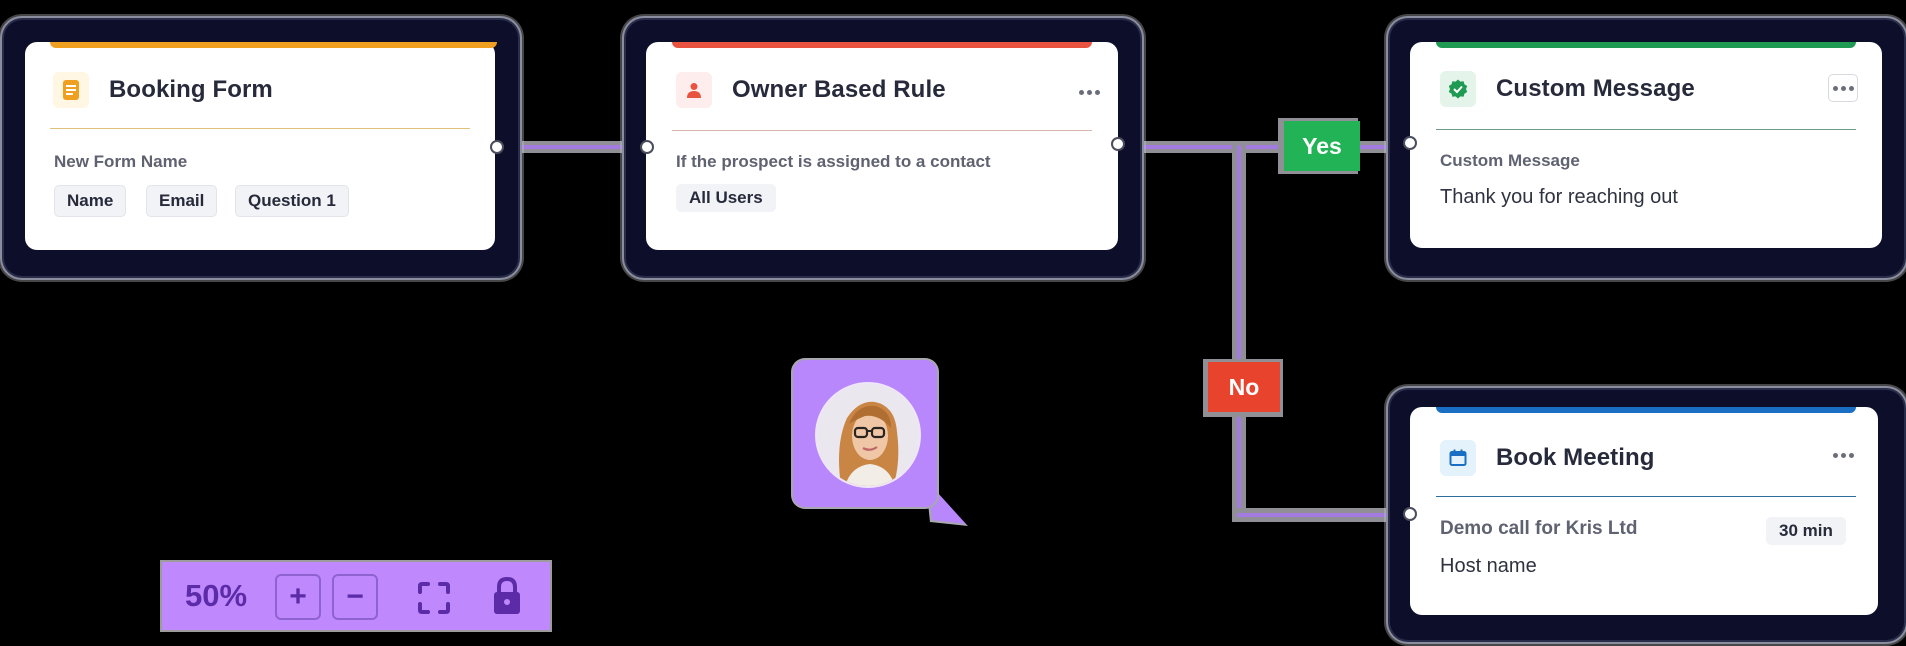  What do you see at coordinates (1410, 514) in the screenshot?
I see `book-meeting-input-handle` at bounding box center [1410, 514].